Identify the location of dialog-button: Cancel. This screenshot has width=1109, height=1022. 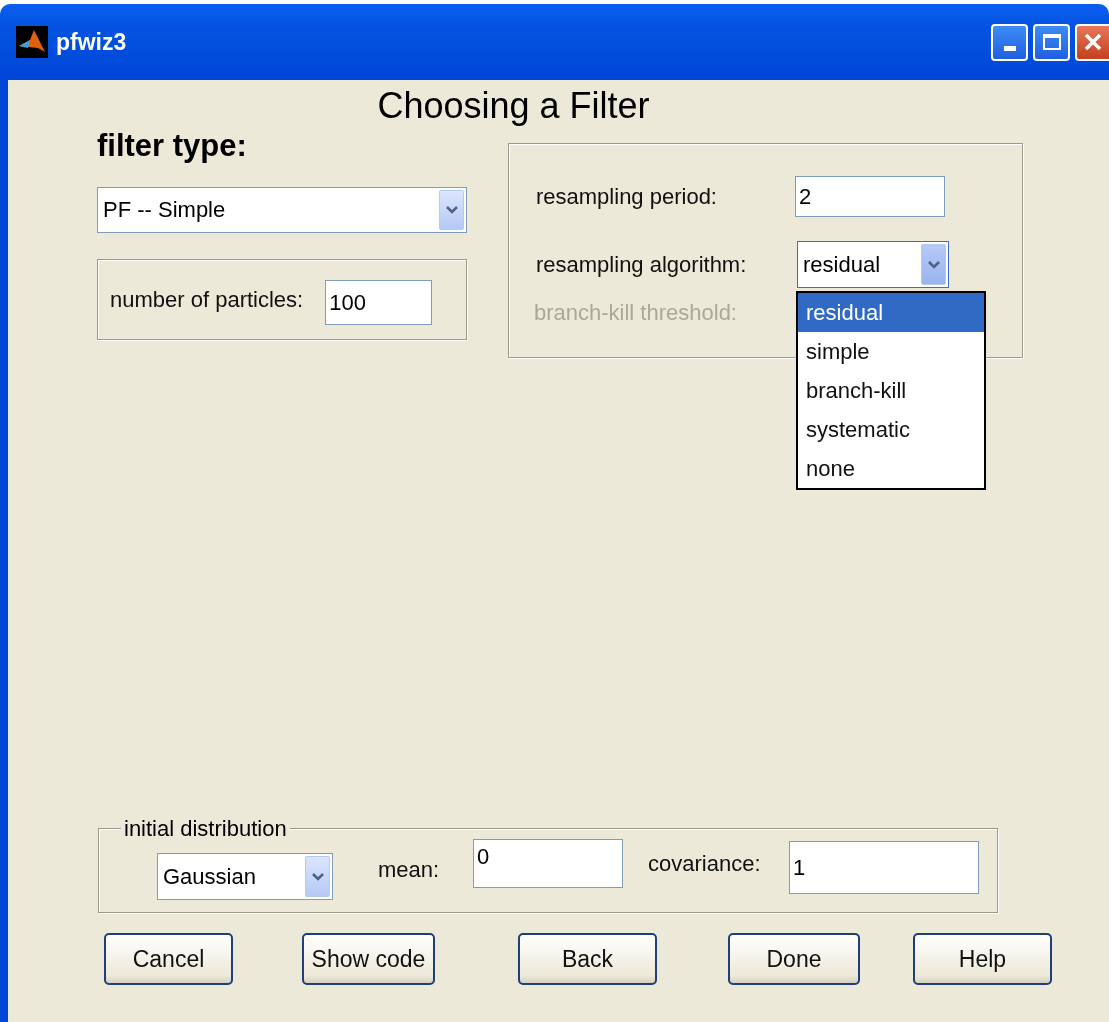
(168, 959).